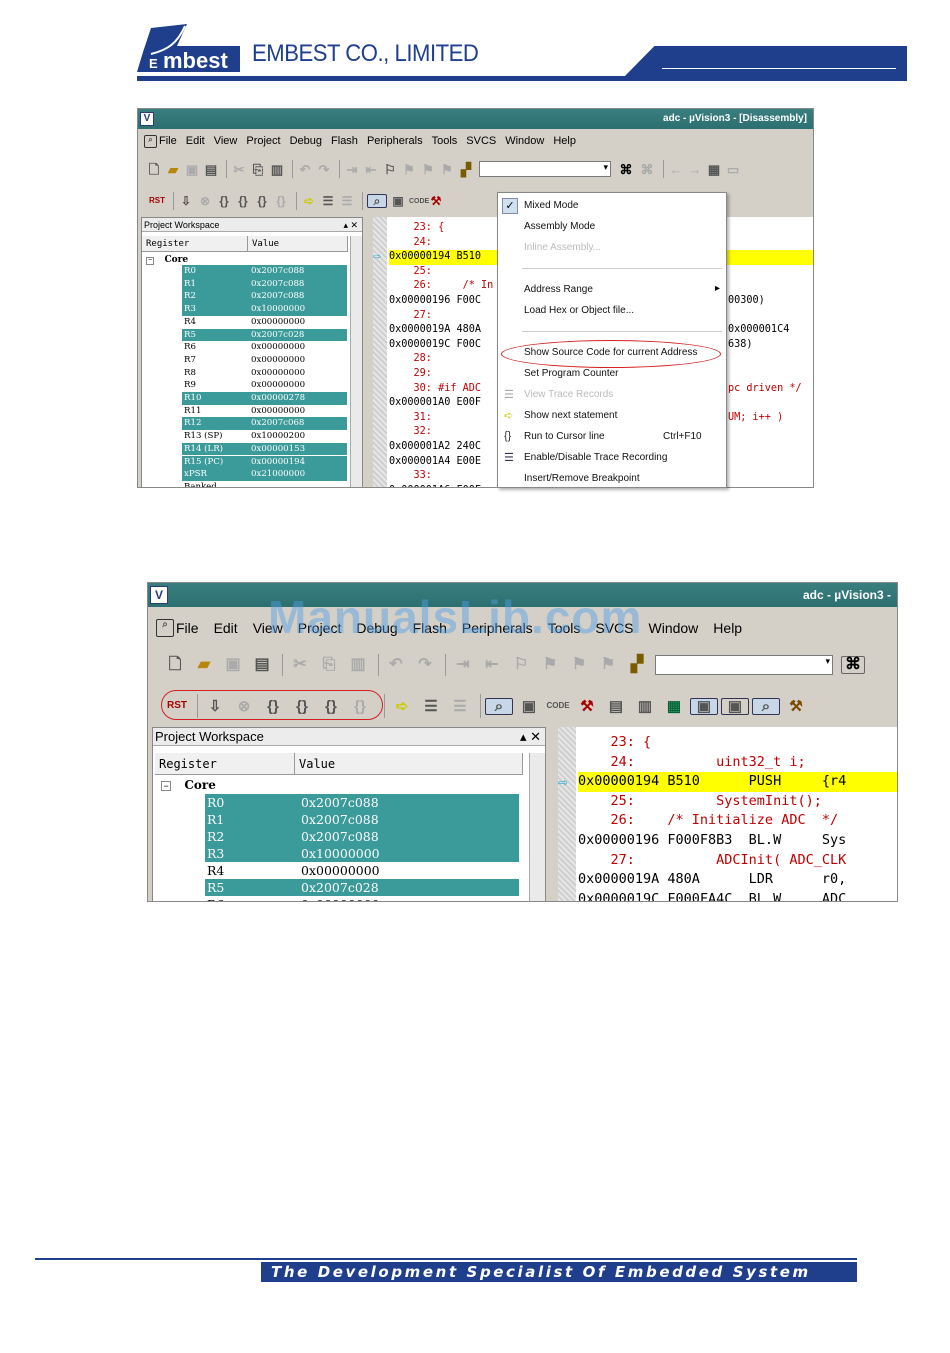 The width and height of the screenshot is (950, 1353). I want to click on print-icon: ▭, so click(733, 169).